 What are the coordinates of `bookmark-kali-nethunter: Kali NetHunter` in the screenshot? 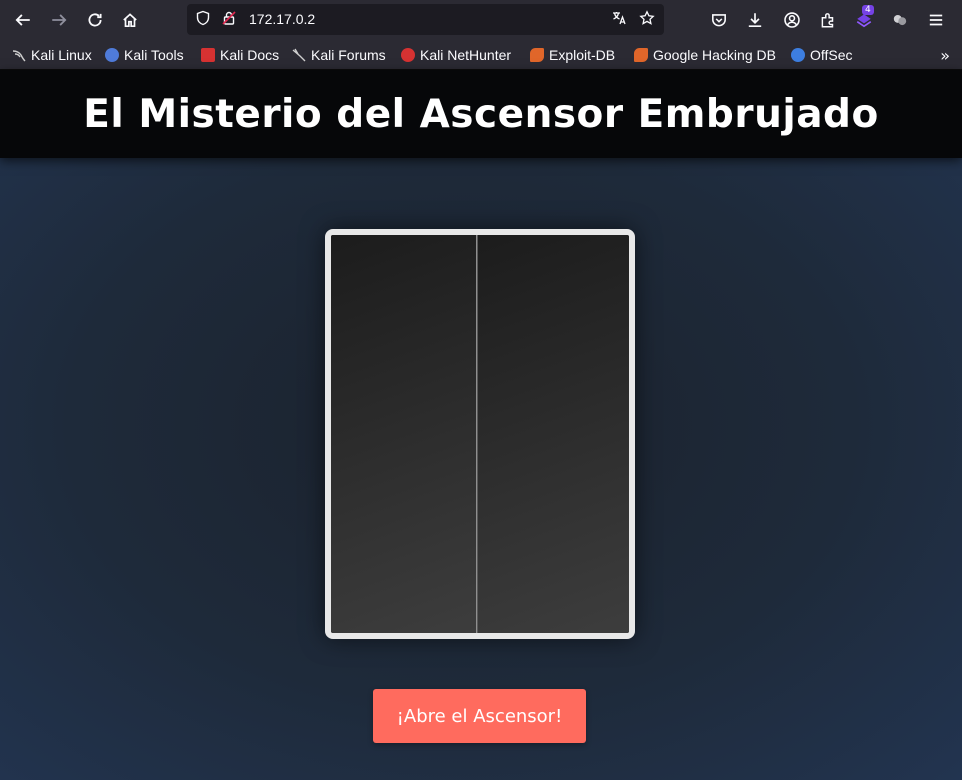 It's located at (456, 55).